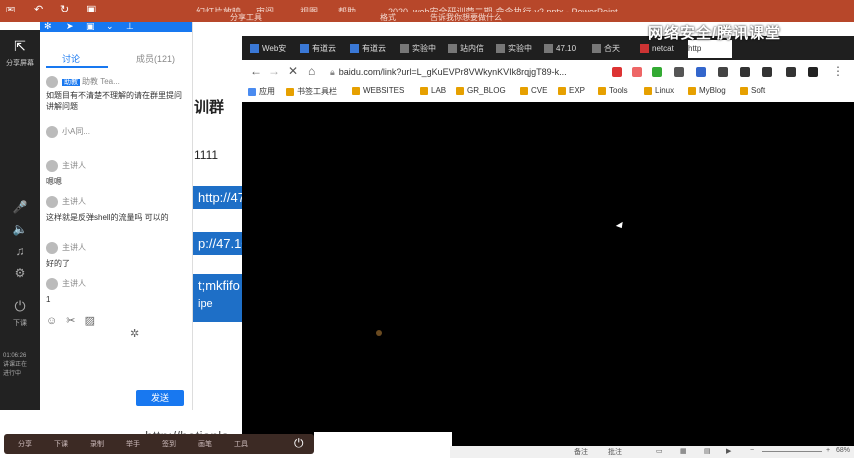  What do you see at coordinates (20, 220) in the screenshot?
I see `classroom-sidebar: ⇱ 分享屏幕 🎤 🔈 ♫ ⚙ ⏻ 下课 01:06:26 讲课正在 进行中` at bounding box center [20, 220].